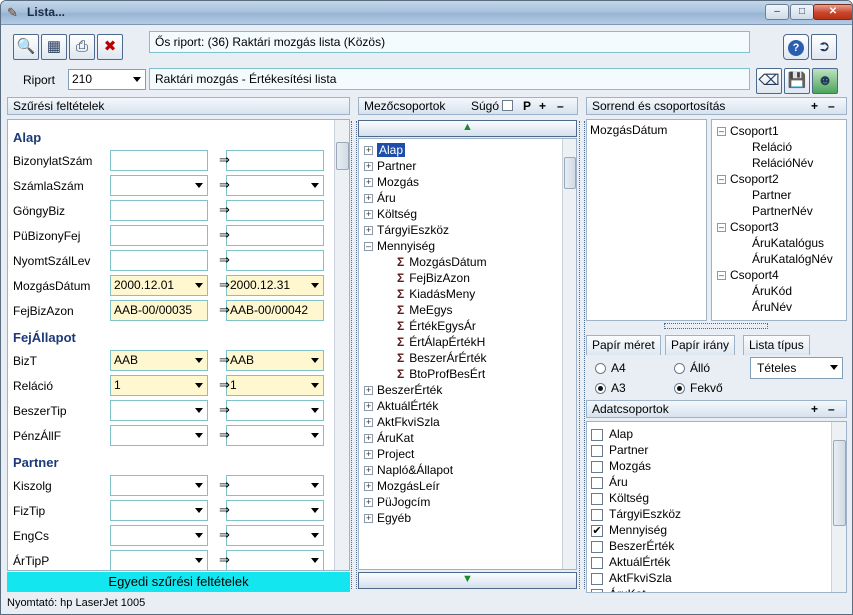  I want to click on radio-portrait: Álló, so click(692, 368).